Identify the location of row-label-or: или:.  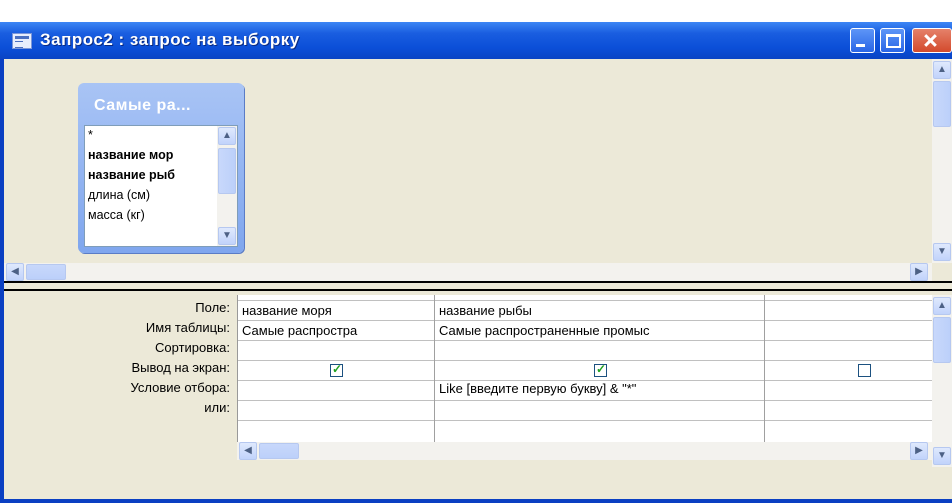
(217, 407).